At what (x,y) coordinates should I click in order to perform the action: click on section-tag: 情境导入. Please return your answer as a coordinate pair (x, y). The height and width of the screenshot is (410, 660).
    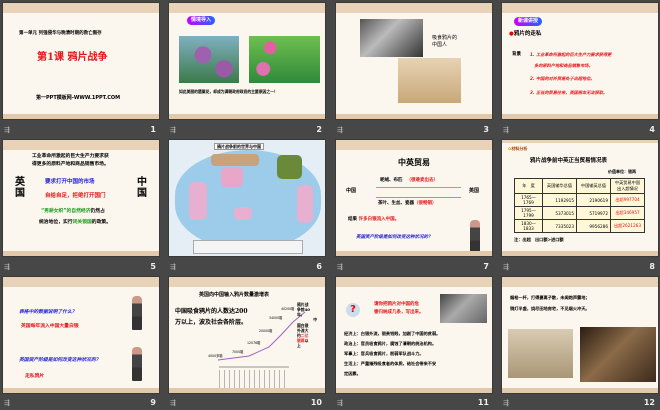
    Looking at the image, I should click on (201, 20).